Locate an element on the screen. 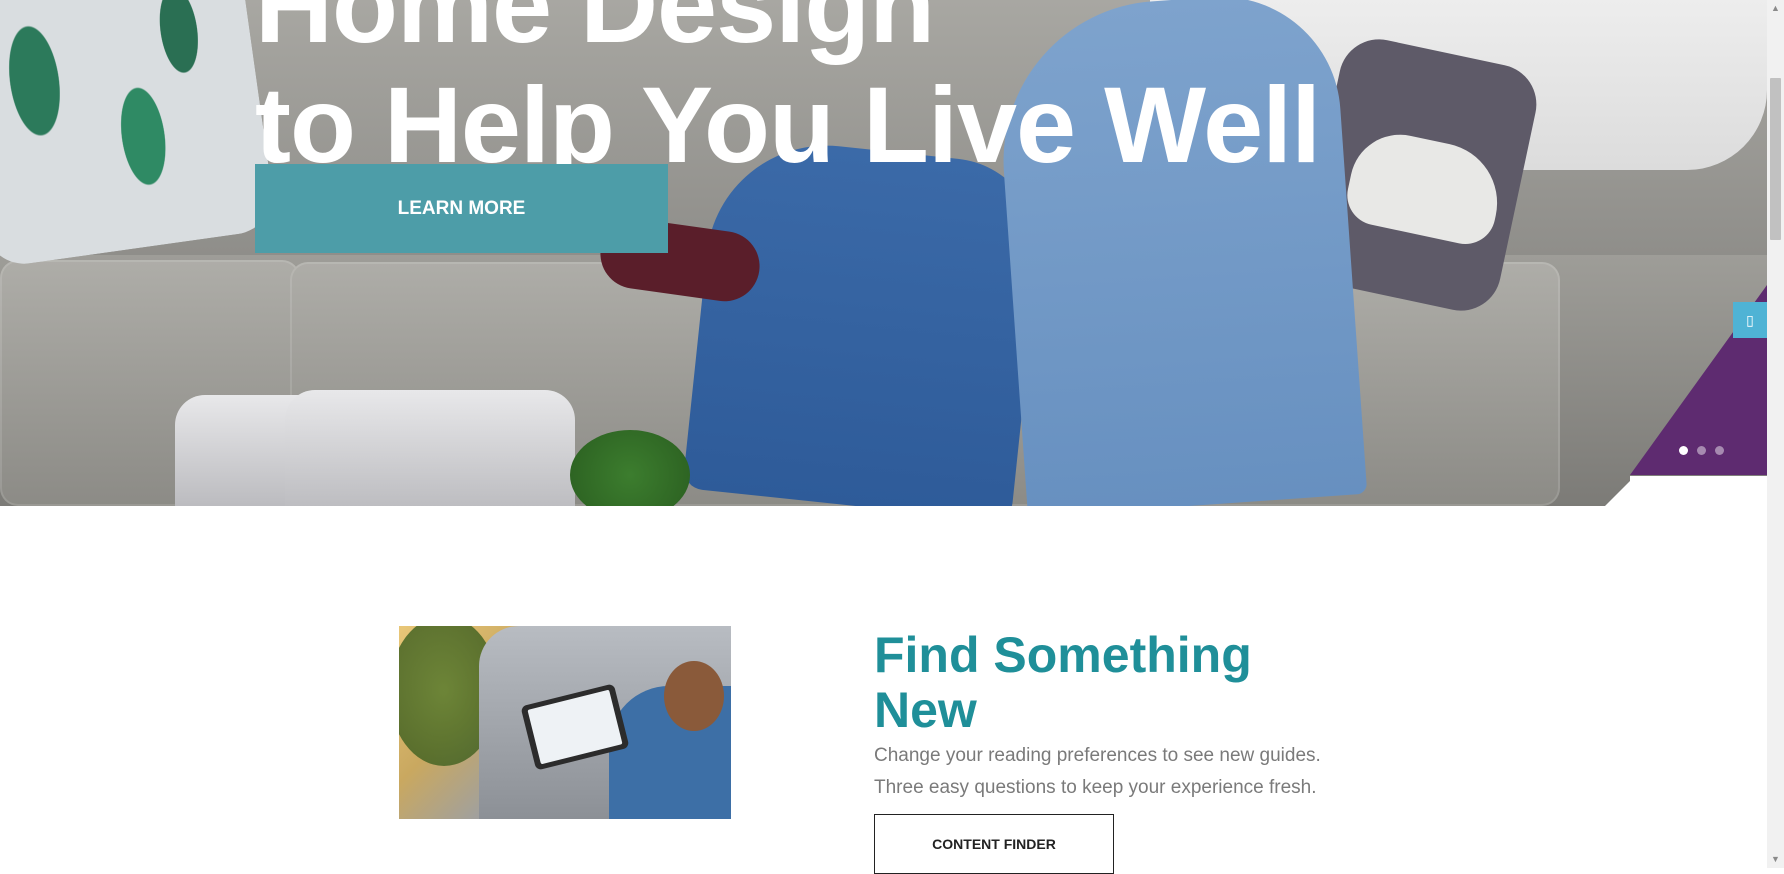  page-scrollbar: ▲ ▼ is located at coordinates (1775, 434).